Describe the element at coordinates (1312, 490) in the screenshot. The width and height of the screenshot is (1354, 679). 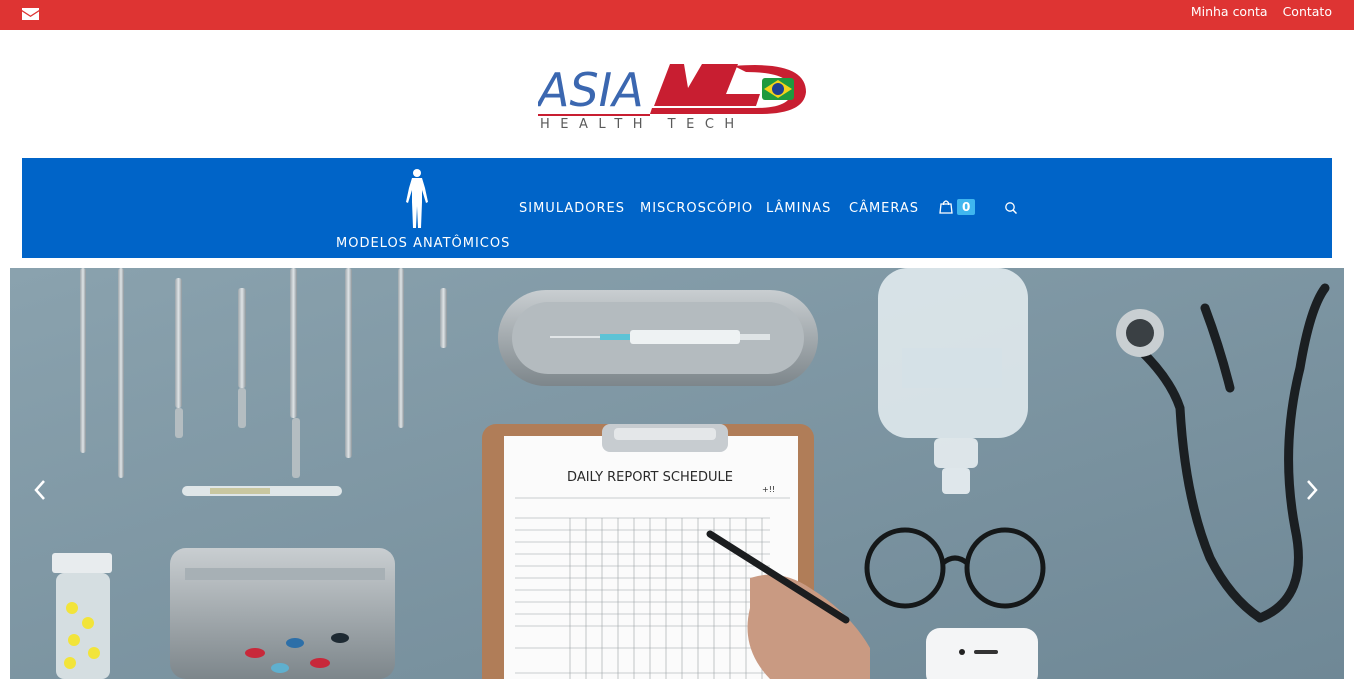
I see `chevron-right-icon` at that location.